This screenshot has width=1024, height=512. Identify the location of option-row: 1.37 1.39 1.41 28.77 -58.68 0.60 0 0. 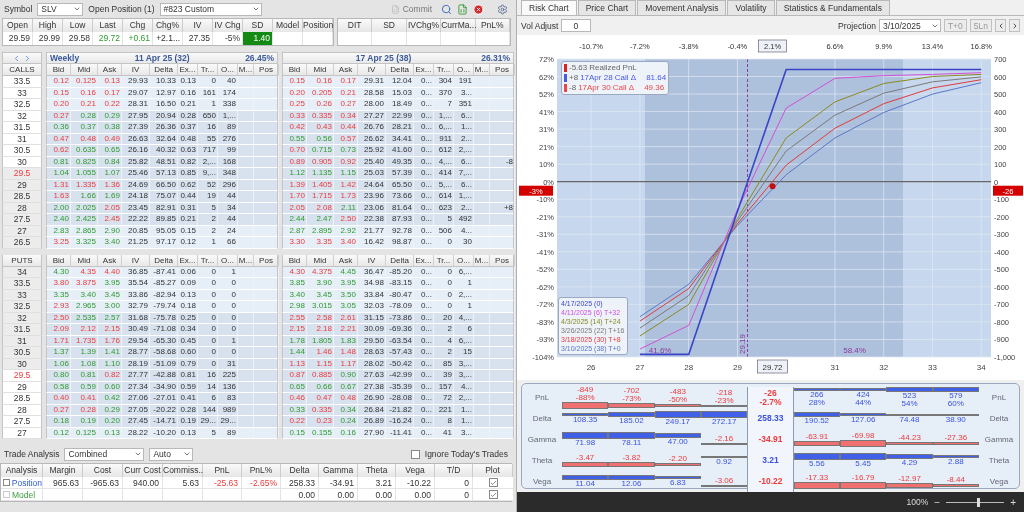
(162, 353).